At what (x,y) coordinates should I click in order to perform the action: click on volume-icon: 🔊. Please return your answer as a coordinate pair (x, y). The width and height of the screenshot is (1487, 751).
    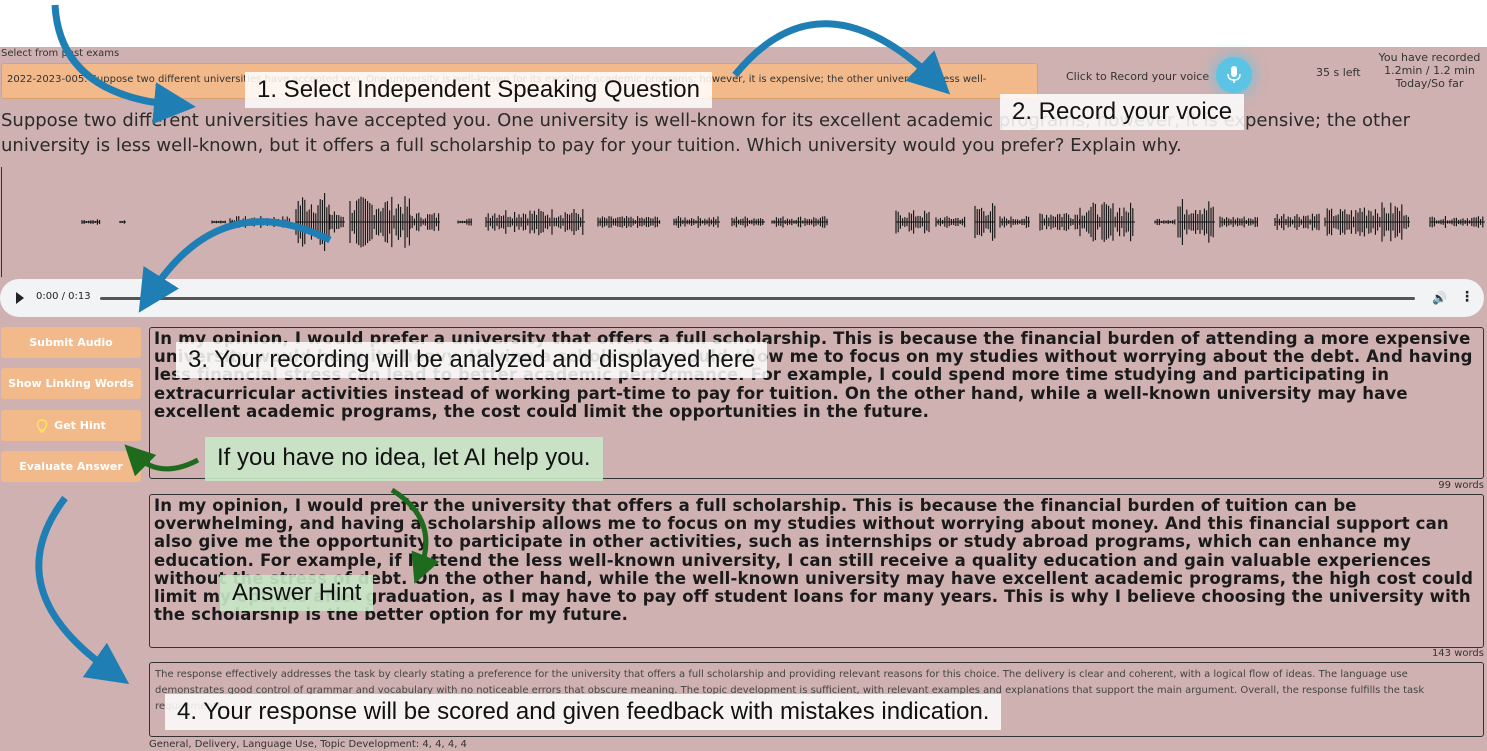
    Looking at the image, I should click on (1439, 298).